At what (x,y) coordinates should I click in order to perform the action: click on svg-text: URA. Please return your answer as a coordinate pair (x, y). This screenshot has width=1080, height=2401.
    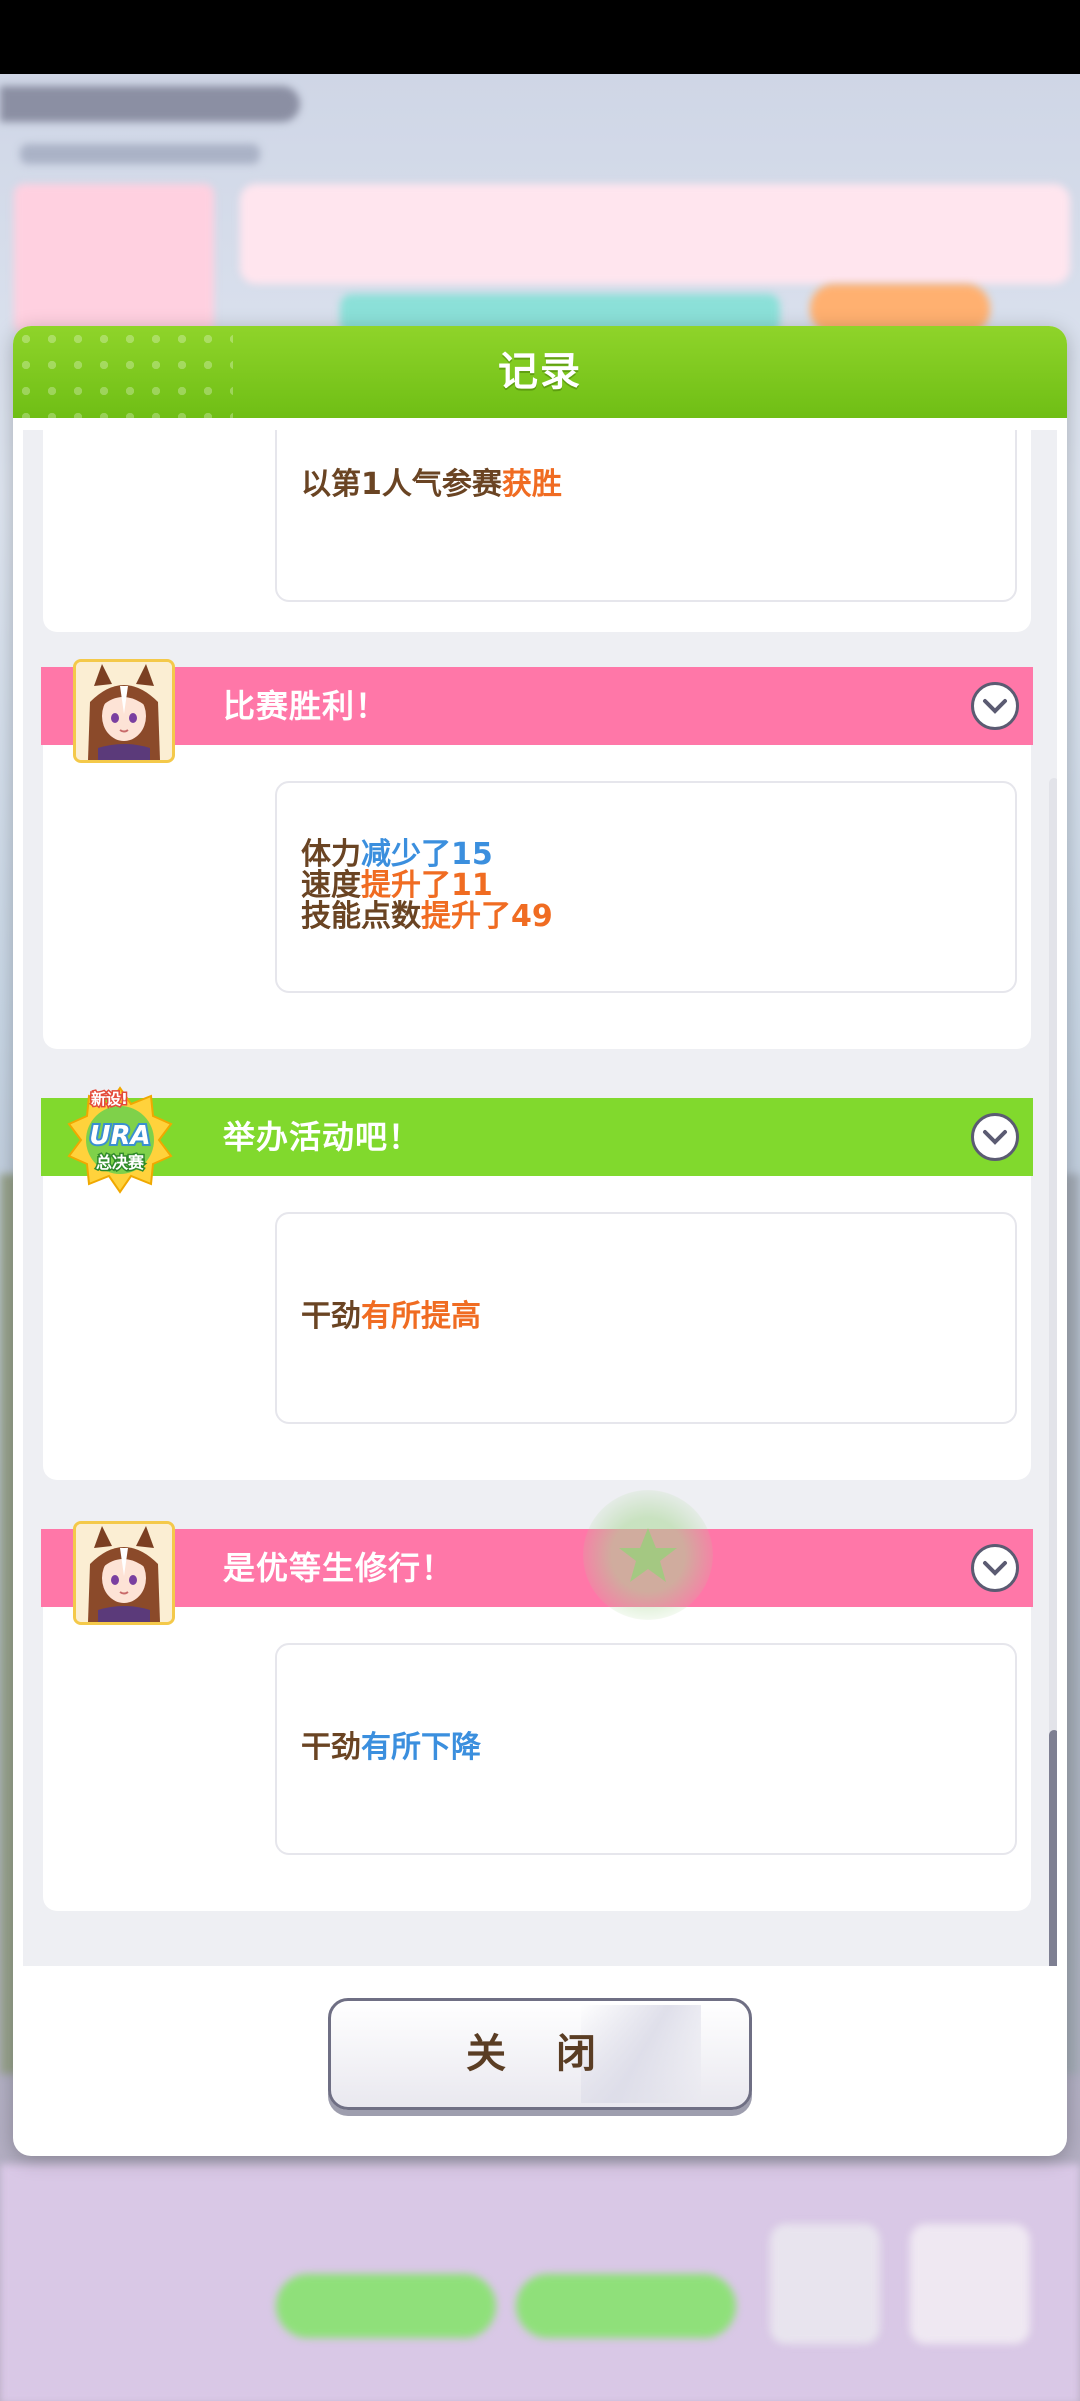
    Looking at the image, I should click on (119, 1136).